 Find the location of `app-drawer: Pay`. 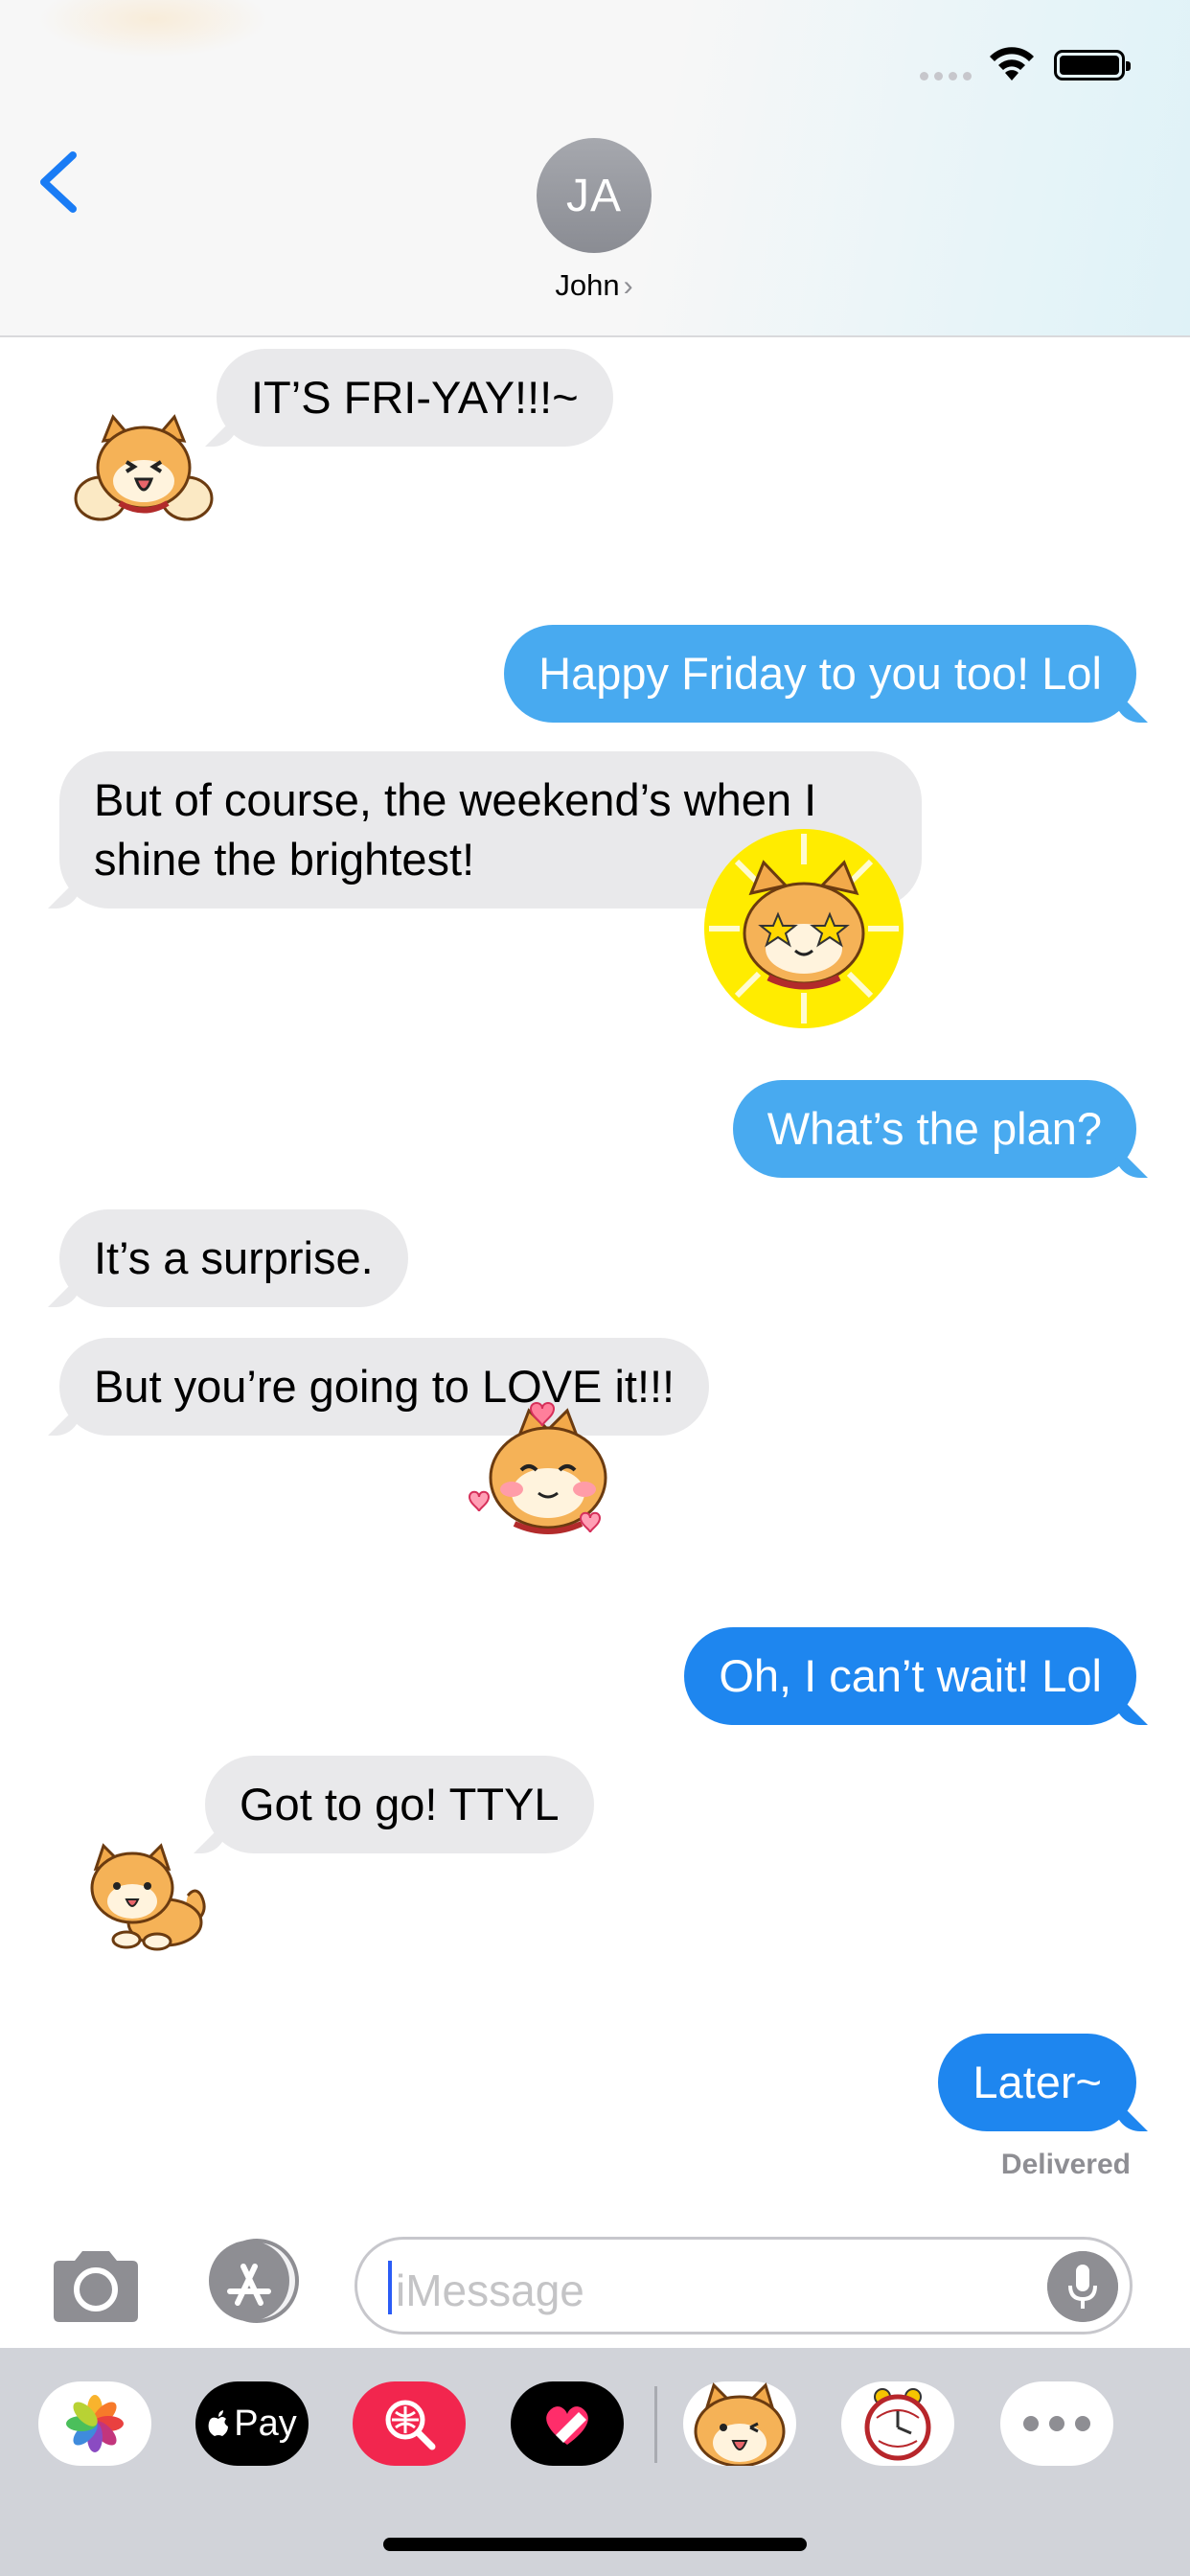

app-drawer: Pay is located at coordinates (595, 2462).